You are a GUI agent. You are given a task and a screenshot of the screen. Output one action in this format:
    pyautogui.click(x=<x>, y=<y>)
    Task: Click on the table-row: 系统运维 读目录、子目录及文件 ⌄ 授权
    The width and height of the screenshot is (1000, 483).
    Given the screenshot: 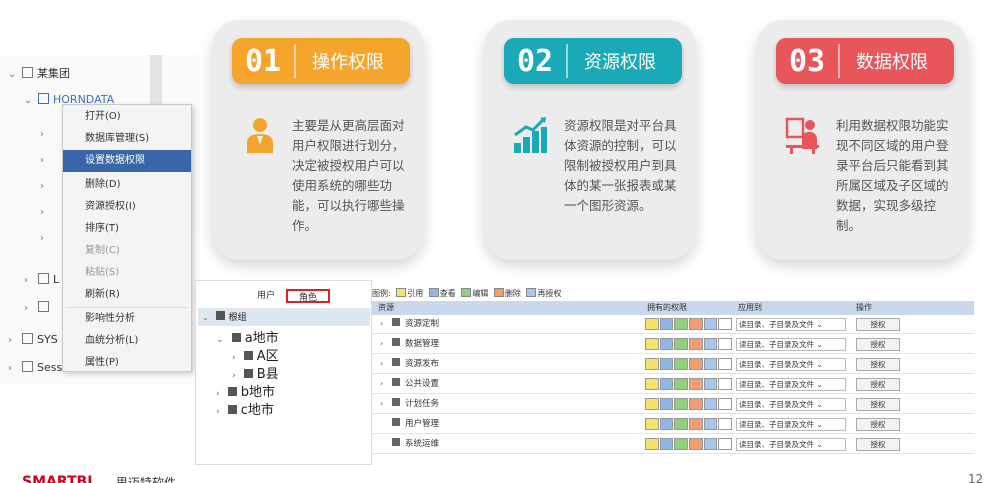 What is the action you would take?
    pyautogui.click(x=673, y=444)
    